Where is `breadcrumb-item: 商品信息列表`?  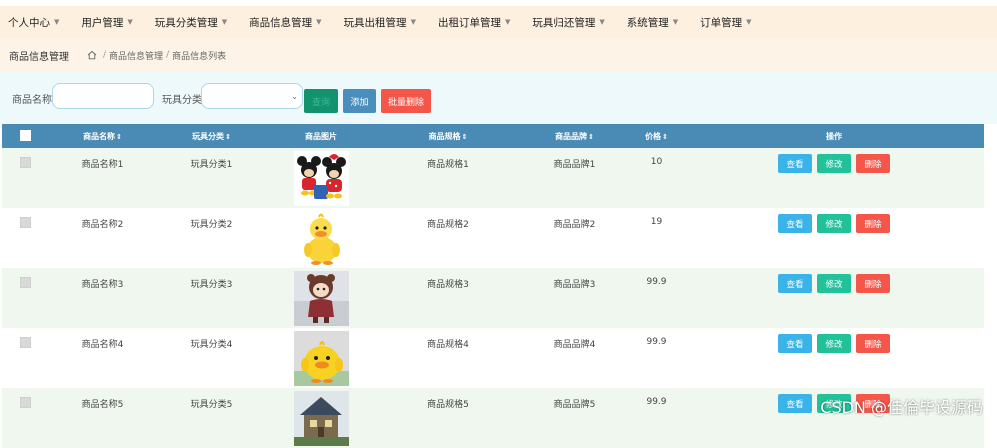
breadcrumb-item: 商品信息列表 is located at coordinates (199, 56).